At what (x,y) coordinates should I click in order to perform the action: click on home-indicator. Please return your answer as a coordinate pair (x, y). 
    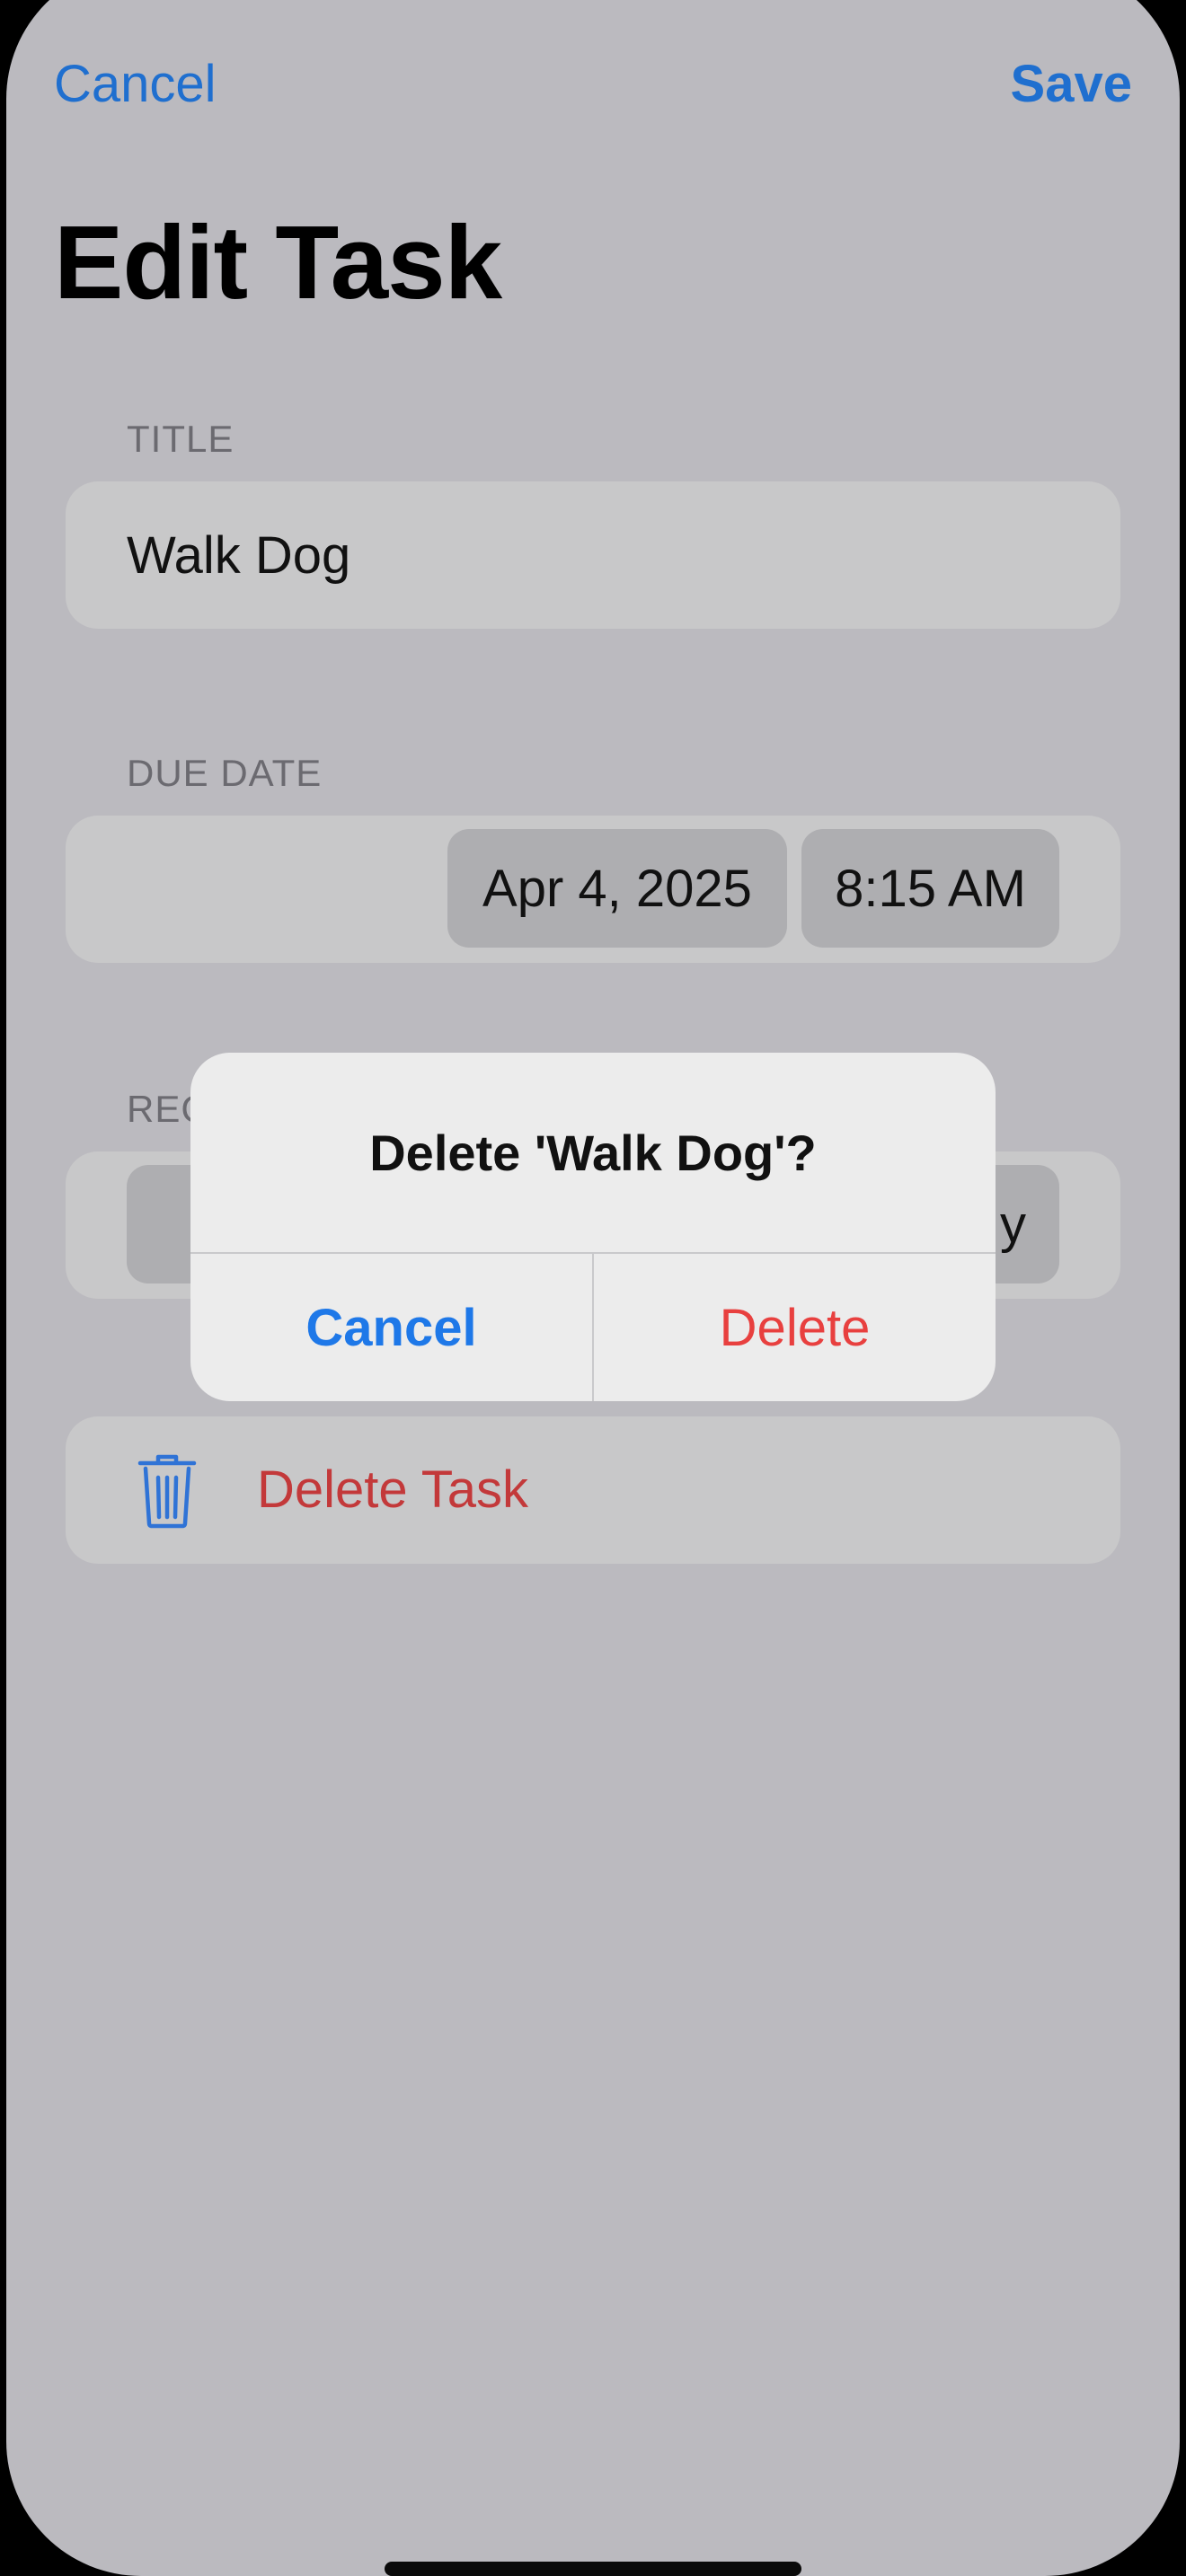
    Looking at the image, I should click on (593, 2569).